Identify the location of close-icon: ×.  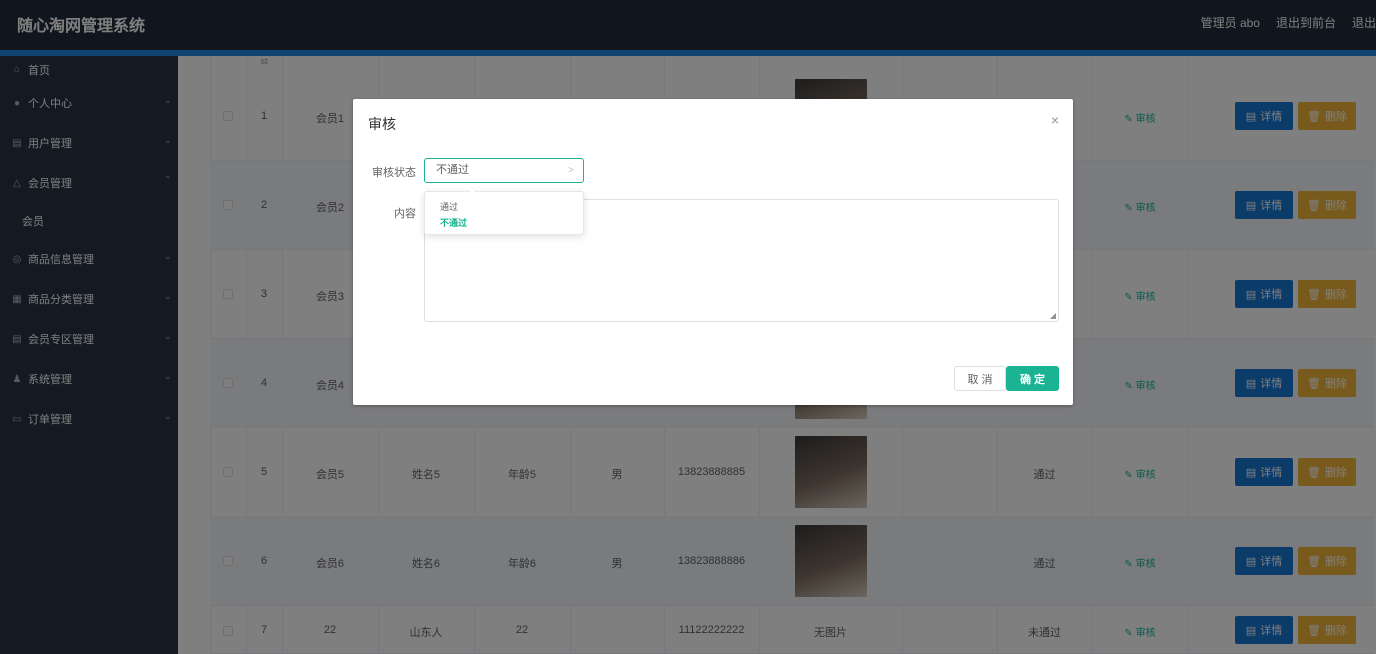
(1055, 120).